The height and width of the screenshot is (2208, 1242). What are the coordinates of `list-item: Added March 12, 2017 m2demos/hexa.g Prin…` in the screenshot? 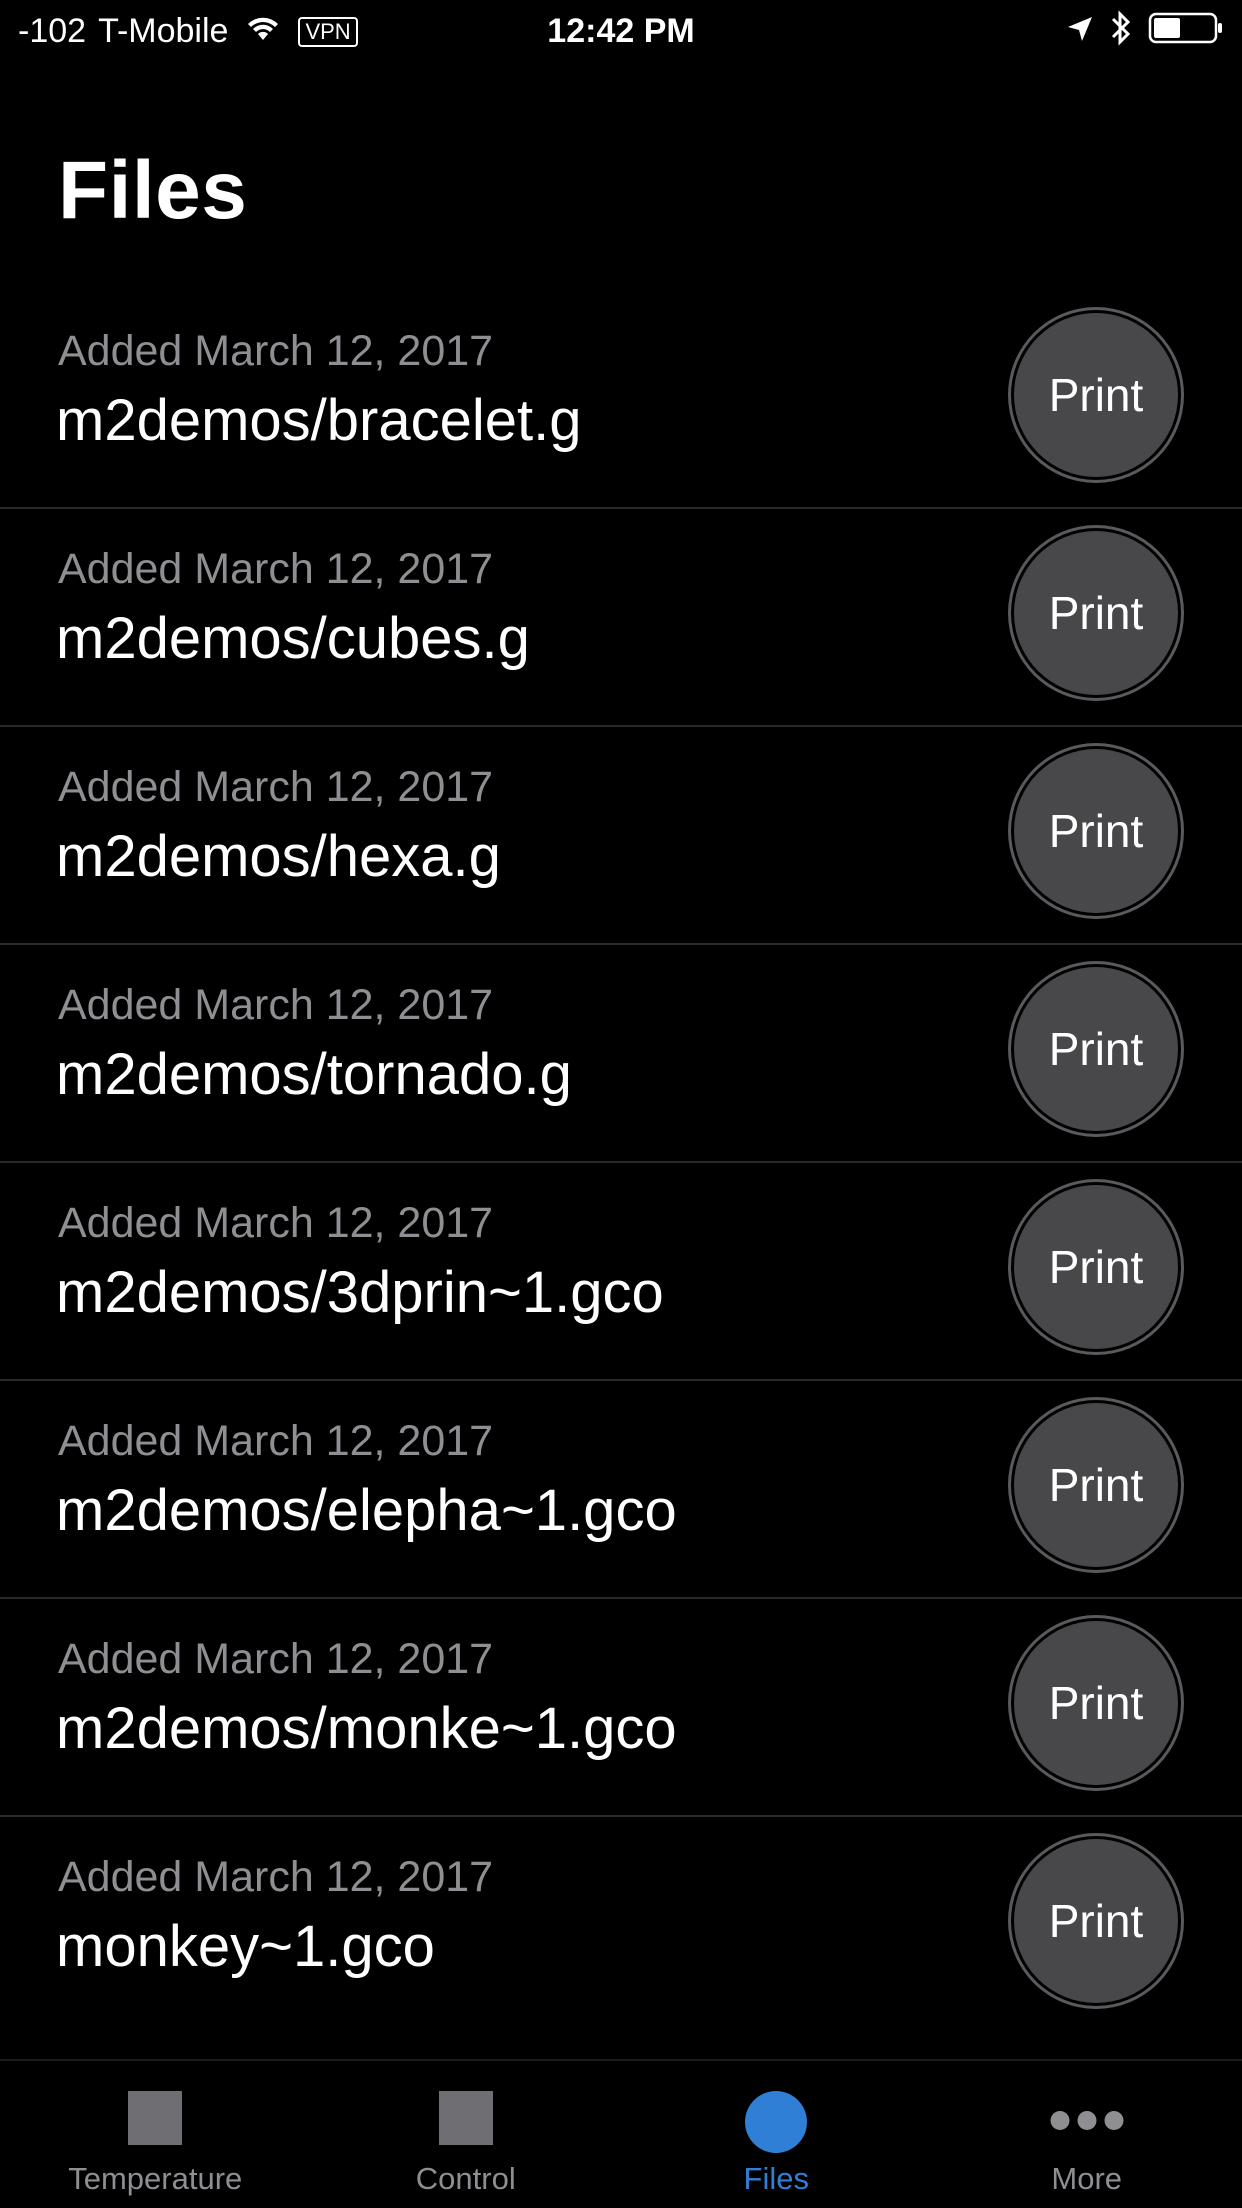 It's located at (621, 836).